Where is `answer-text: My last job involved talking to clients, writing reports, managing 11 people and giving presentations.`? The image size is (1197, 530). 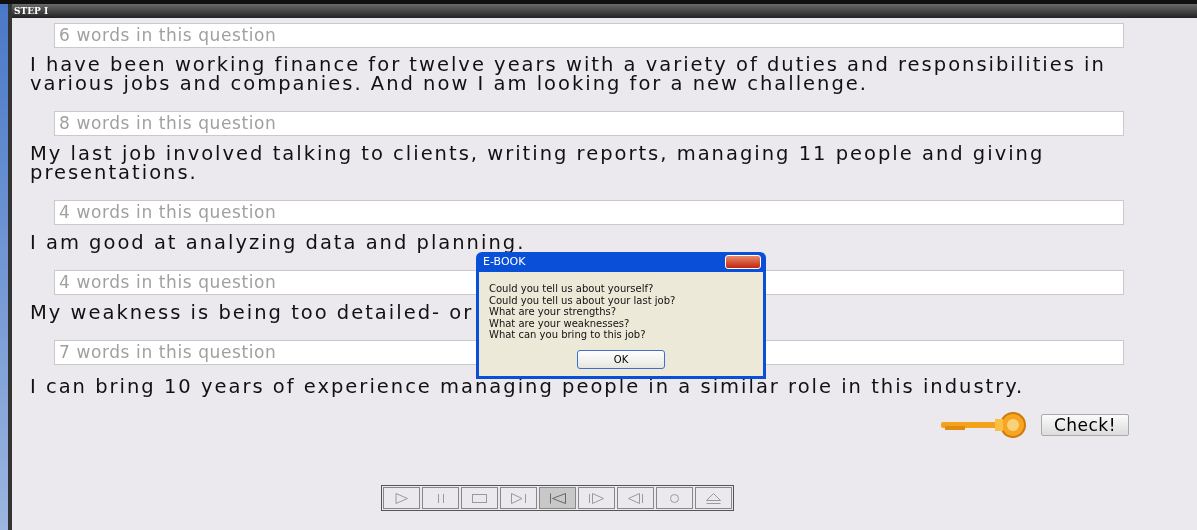
answer-text: My last job involved talking to clients, writing reports, managing 11 people and giving presentations. is located at coordinates (538, 163).